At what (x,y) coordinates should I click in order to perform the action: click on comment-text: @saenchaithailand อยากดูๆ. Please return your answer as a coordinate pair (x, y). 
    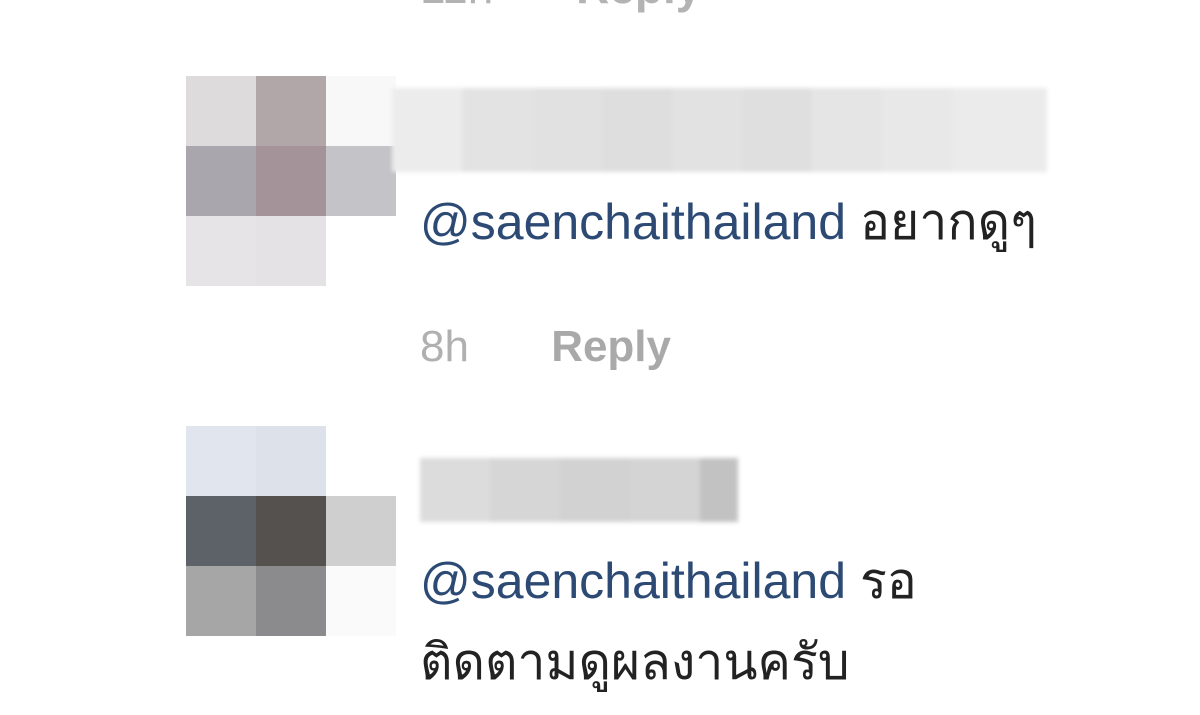
    Looking at the image, I should click on (728, 222).